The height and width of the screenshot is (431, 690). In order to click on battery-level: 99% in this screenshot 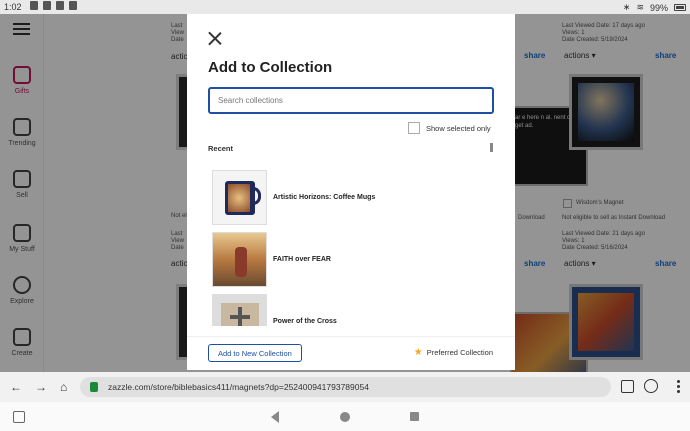, I will do `click(658, 7)`.